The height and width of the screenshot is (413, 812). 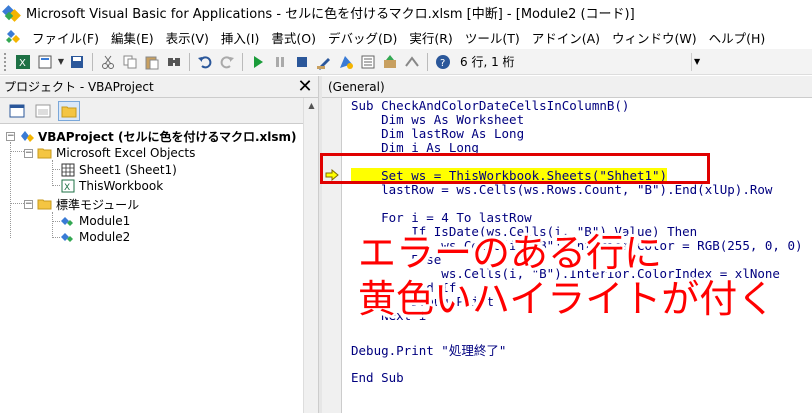 I want to click on tree-standard-modules: − 標準モジュール, so click(x=81, y=204).